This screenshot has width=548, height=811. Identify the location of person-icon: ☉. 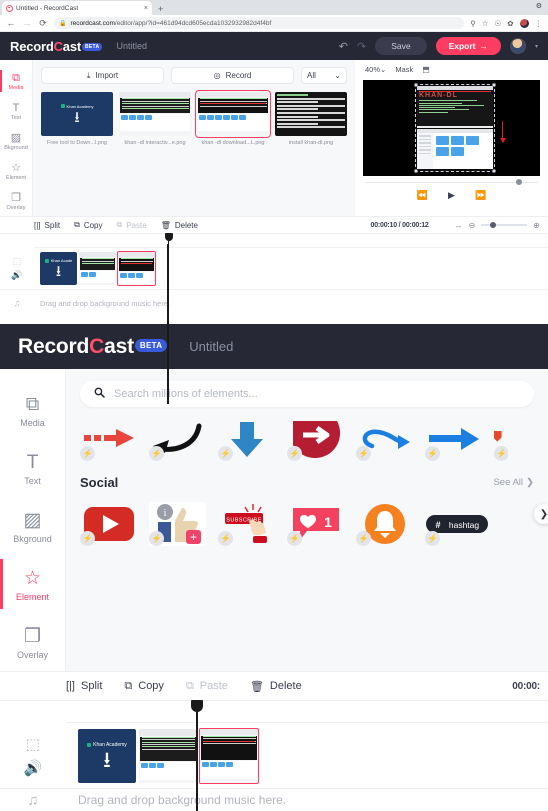
(497, 23).